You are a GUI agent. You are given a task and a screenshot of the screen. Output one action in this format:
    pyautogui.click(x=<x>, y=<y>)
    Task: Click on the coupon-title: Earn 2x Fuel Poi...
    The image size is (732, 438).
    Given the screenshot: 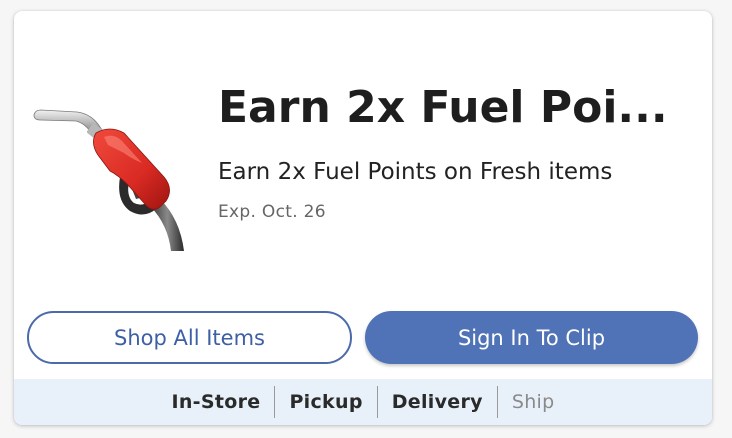 What is the action you would take?
    pyautogui.click(x=453, y=108)
    